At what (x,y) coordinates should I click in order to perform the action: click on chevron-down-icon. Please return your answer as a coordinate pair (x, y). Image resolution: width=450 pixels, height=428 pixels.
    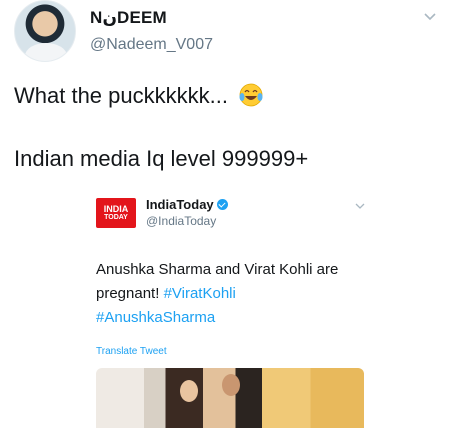
    Looking at the image, I should click on (430, 16).